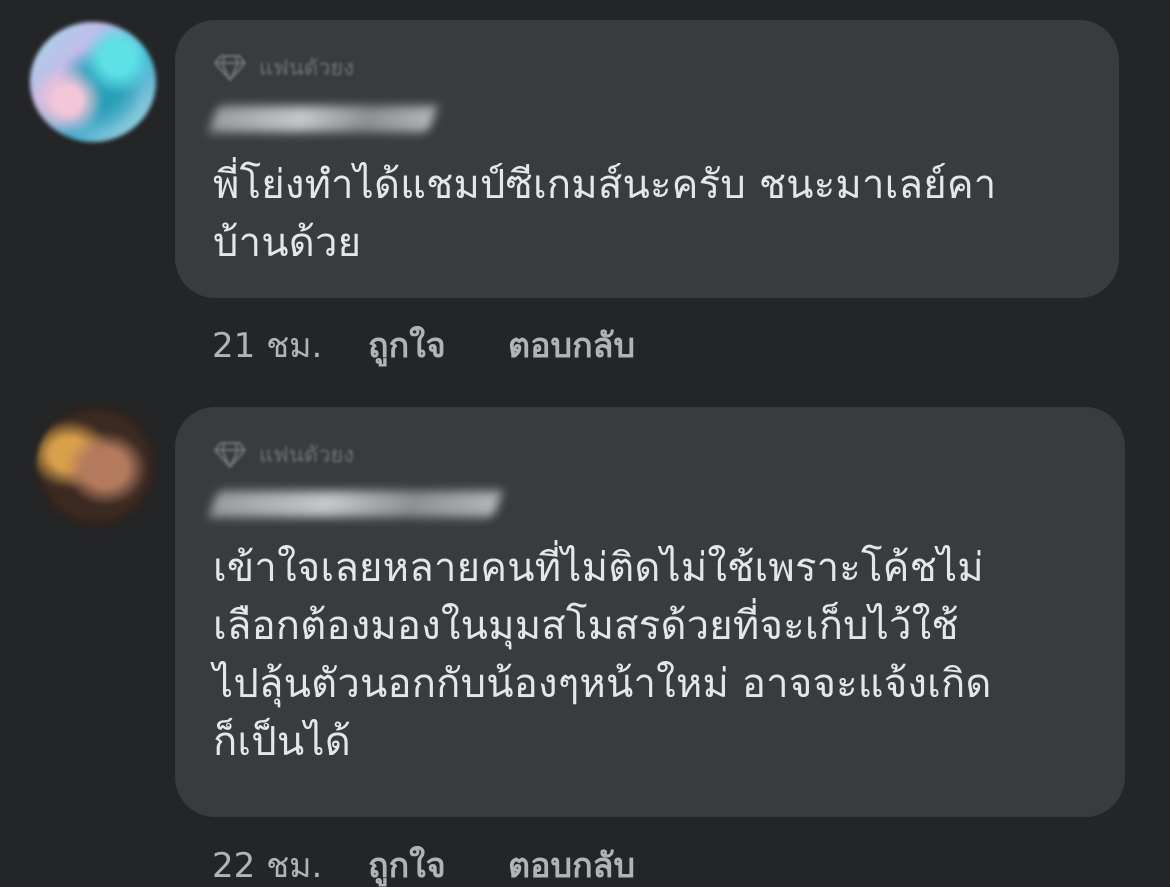 This screenshot has height=887, width=1170. Describe the element at coordinates (290, 345) in the screenshot. I see `comment-time: 21 ชม.` at that location.